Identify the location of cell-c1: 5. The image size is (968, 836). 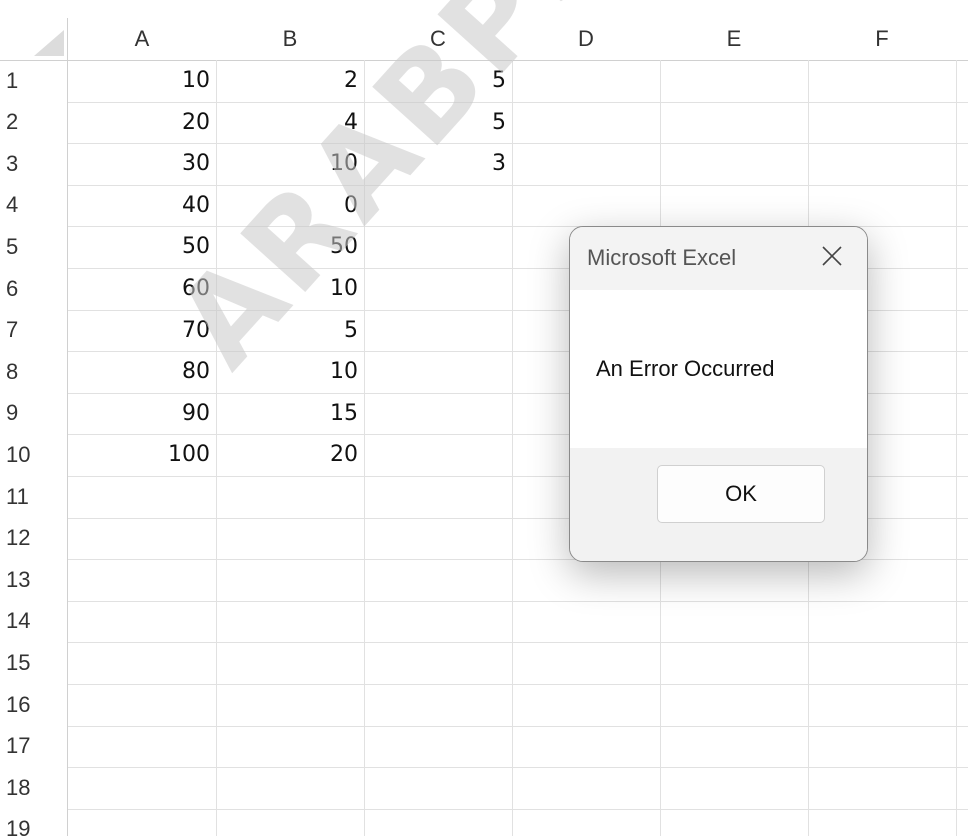
(438, 80).